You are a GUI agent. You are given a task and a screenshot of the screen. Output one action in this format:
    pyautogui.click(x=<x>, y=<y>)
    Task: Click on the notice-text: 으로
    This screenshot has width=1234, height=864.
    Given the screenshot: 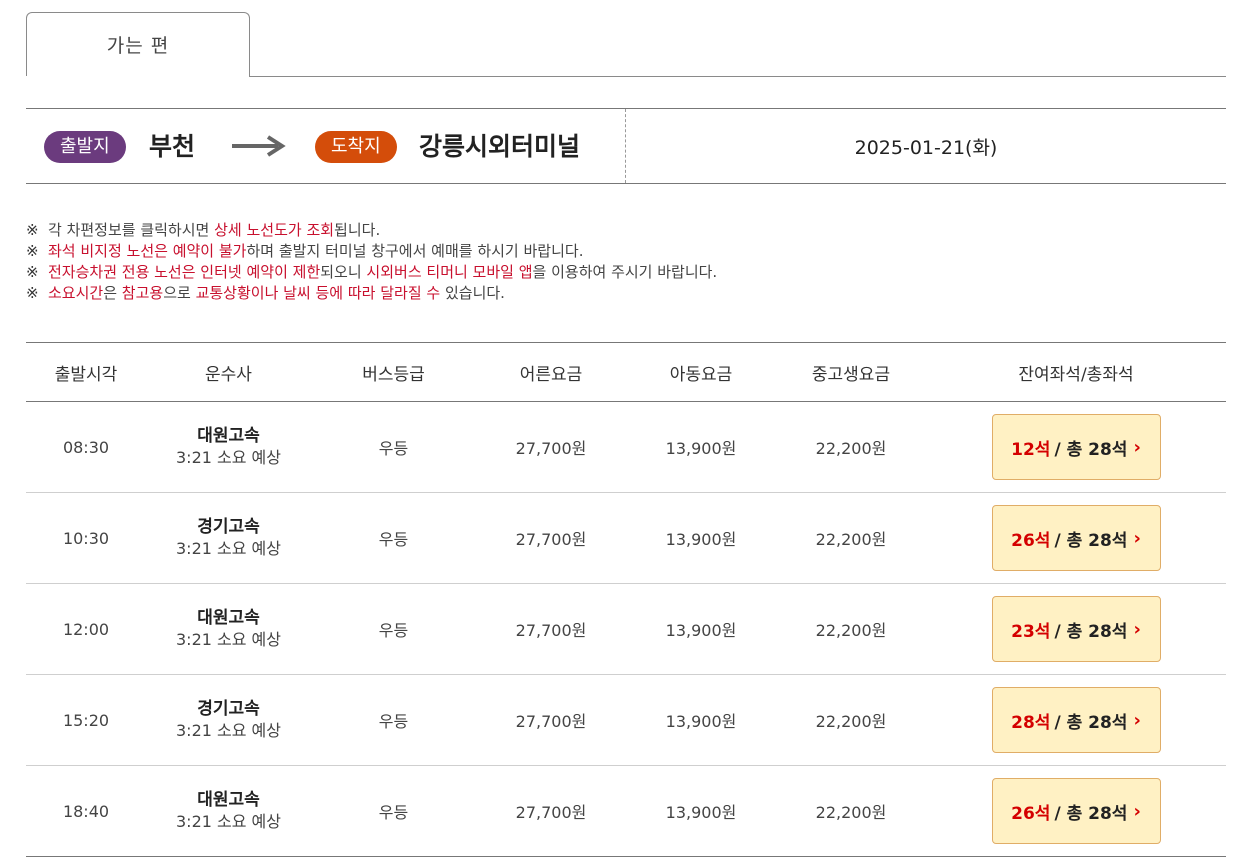 What is the action you would take?
    pyautogui.click(x=179, y=293)
    